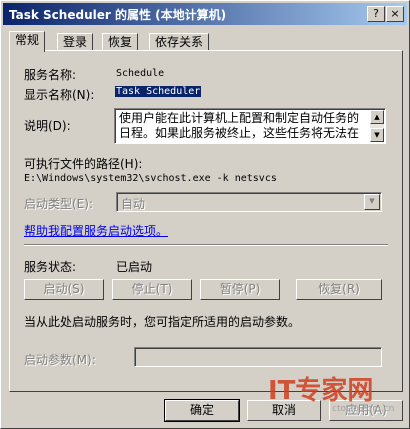  I want to click on startup-type-value: 自动, so click(133, 204).